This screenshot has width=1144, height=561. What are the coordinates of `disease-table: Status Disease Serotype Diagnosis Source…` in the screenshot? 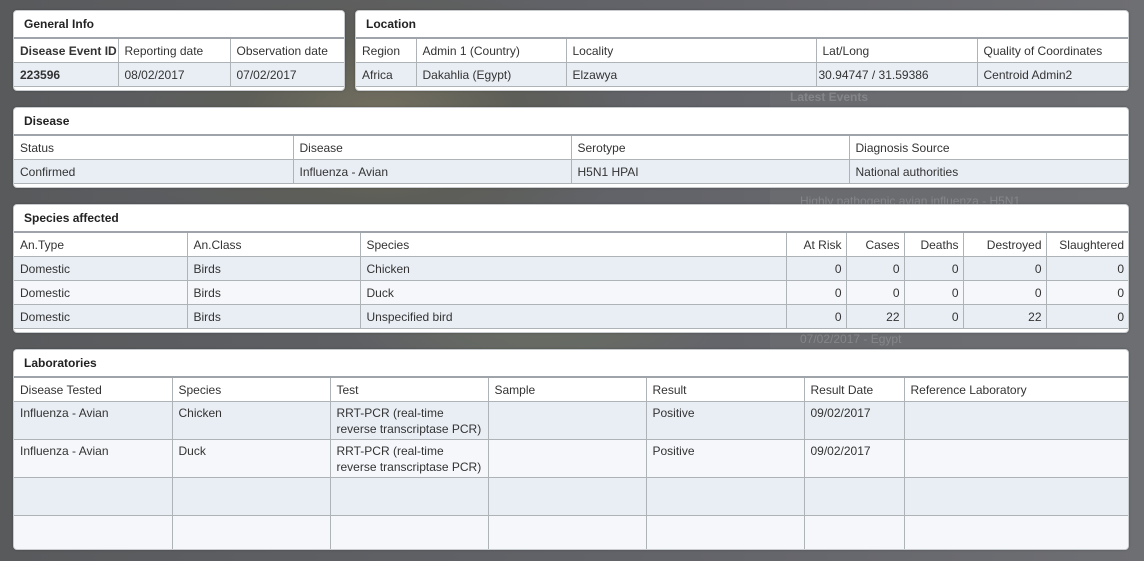 It's located at (571, 159).